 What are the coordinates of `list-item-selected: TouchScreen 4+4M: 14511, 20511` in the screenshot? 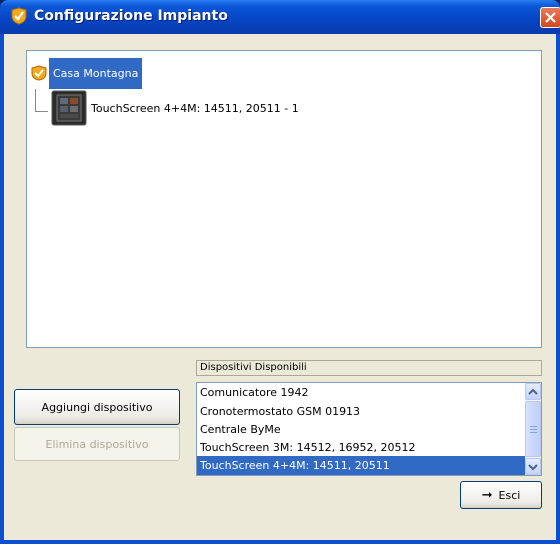 It's located at (361, 465).